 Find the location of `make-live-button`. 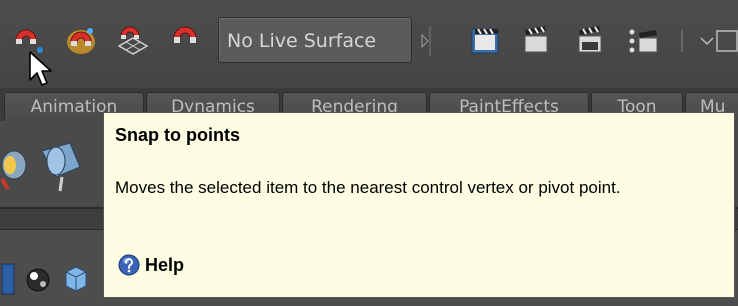

make-live-button is located at coordinates (186, 41).